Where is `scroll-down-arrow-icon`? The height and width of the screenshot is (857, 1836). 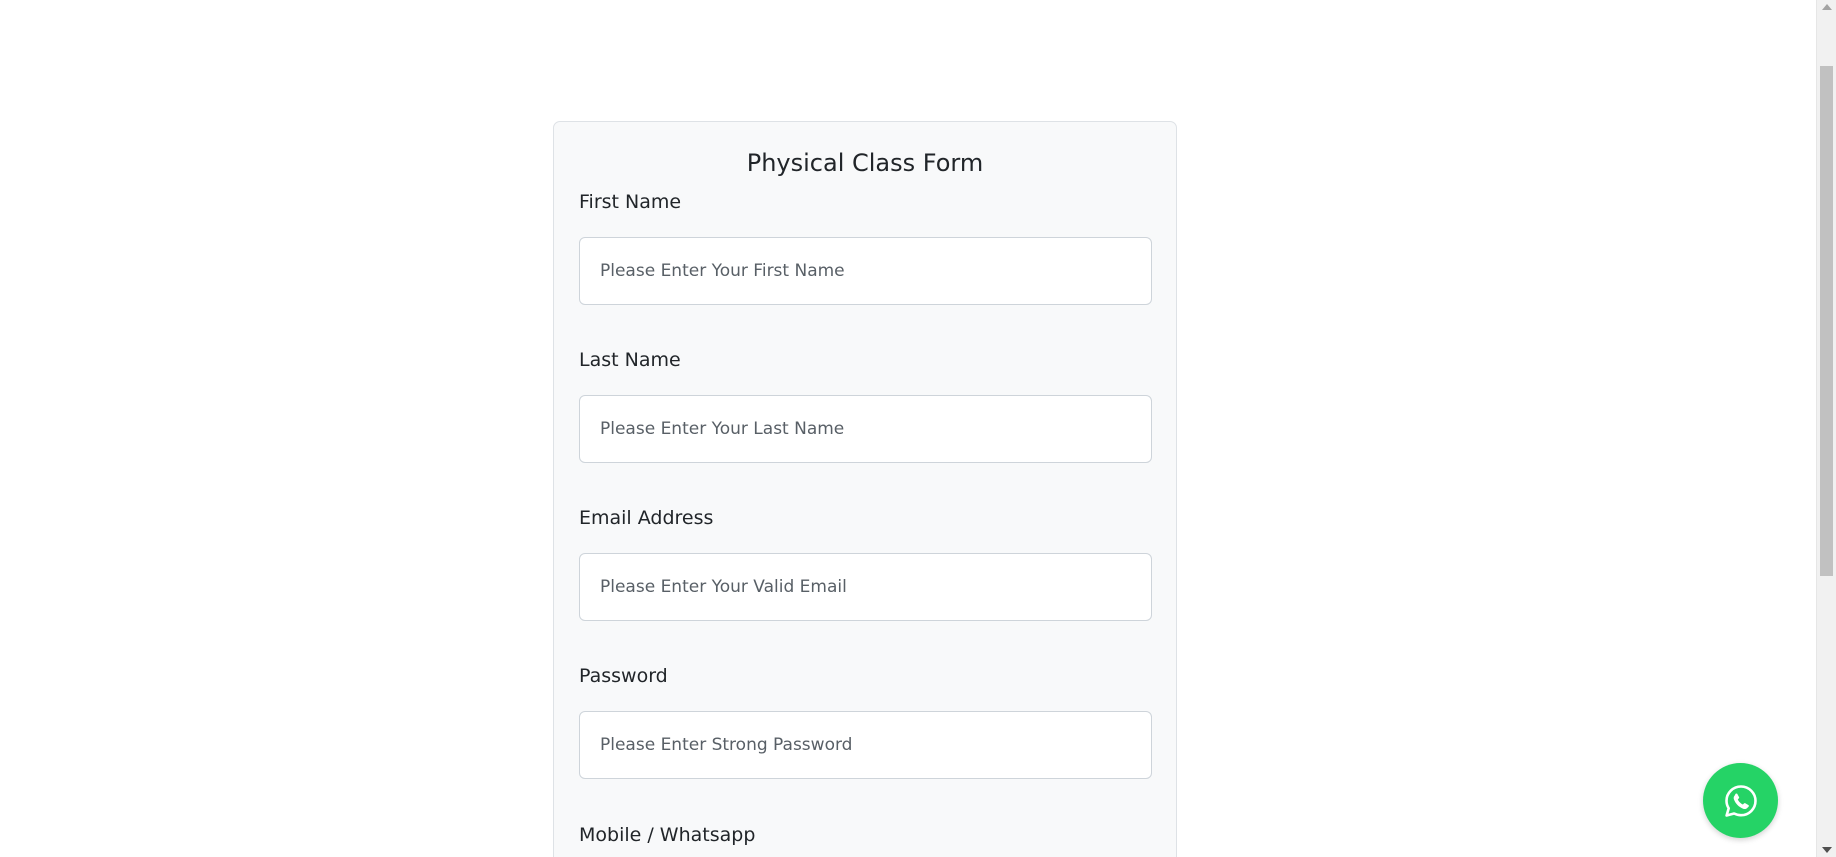 scroll-down-arrow-icon is located at coordinates (1827, 850).